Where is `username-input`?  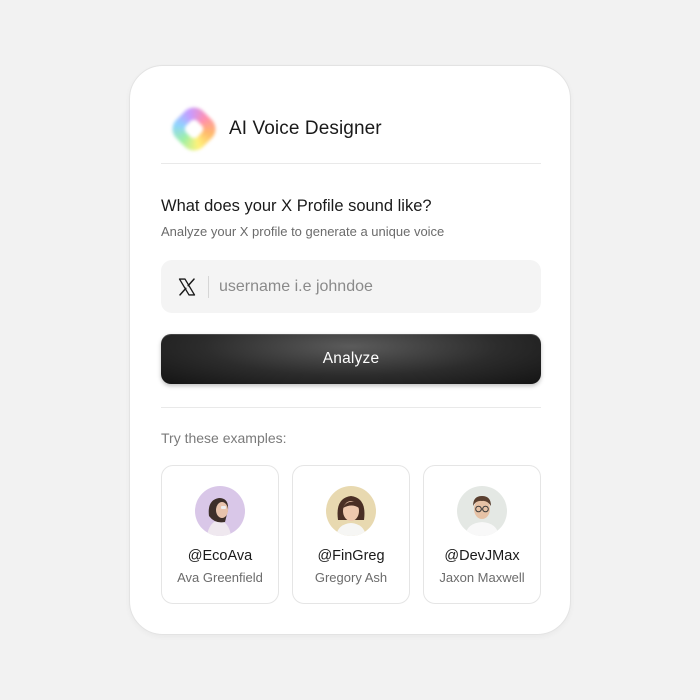 username-input is located at coordinates (369, 286).